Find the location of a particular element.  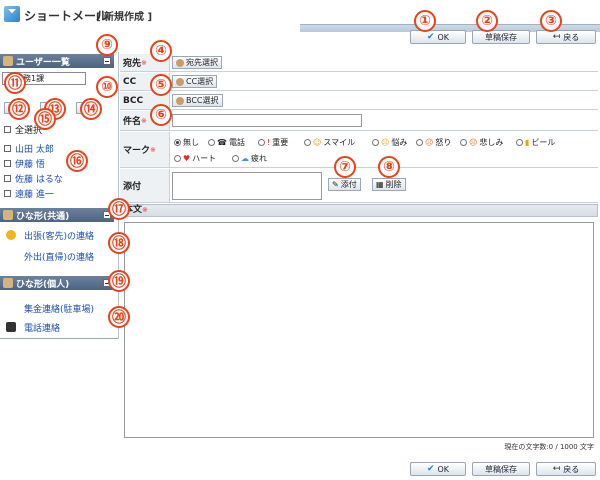

attachment-list is located at coordinates (247, 186).